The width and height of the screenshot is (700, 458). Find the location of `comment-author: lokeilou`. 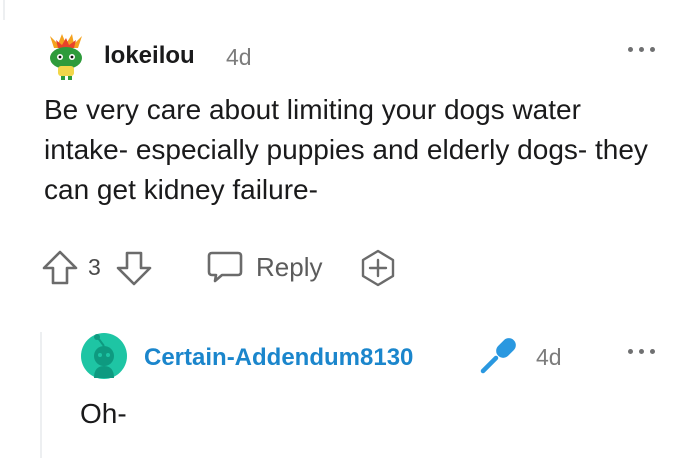

comment-author: lokeilou is located at coordinates (149, 56).